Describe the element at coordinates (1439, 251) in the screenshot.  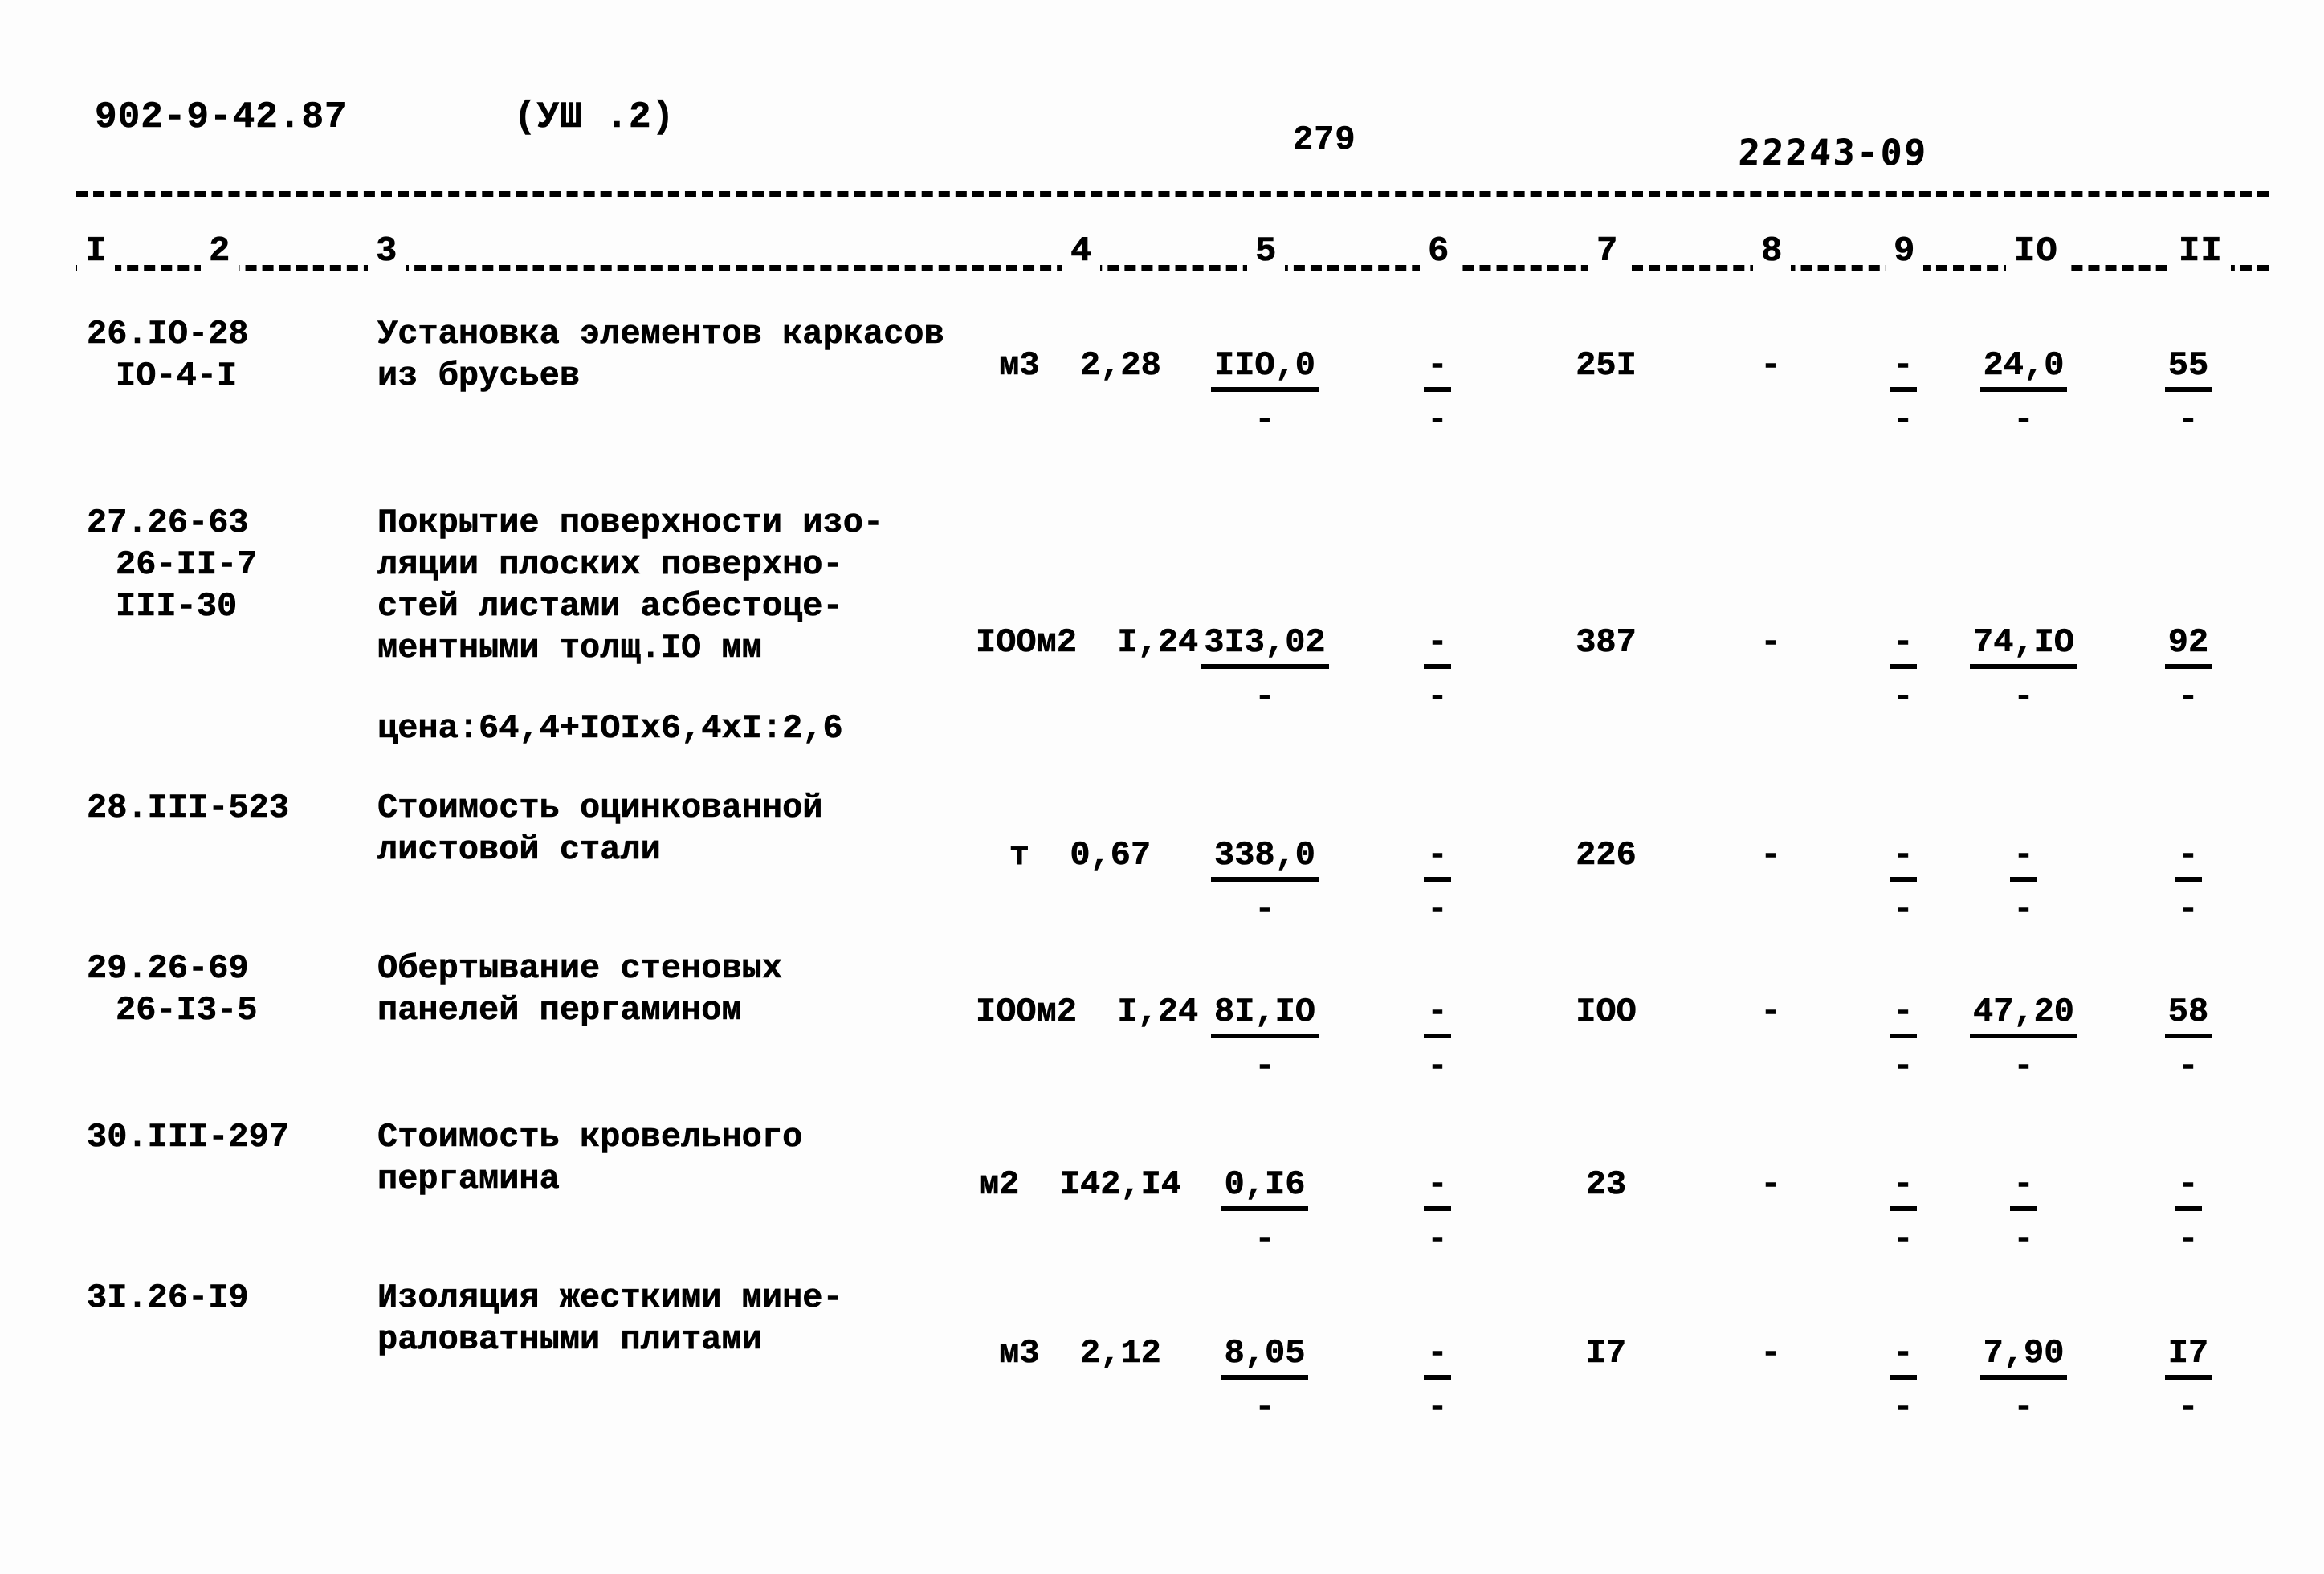
I see `column-header-6: 6` at that location.